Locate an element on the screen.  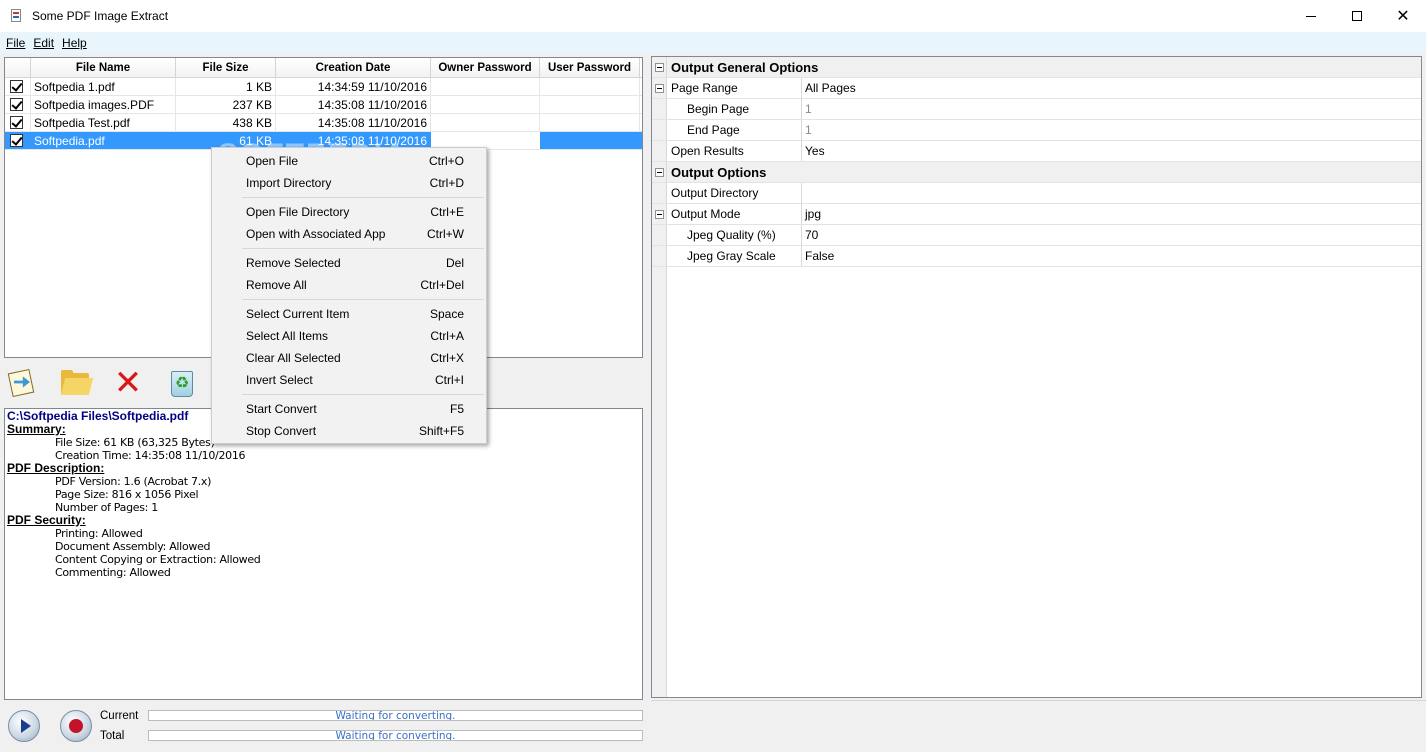
stop-record-icon is located at coordinates (76, 726).